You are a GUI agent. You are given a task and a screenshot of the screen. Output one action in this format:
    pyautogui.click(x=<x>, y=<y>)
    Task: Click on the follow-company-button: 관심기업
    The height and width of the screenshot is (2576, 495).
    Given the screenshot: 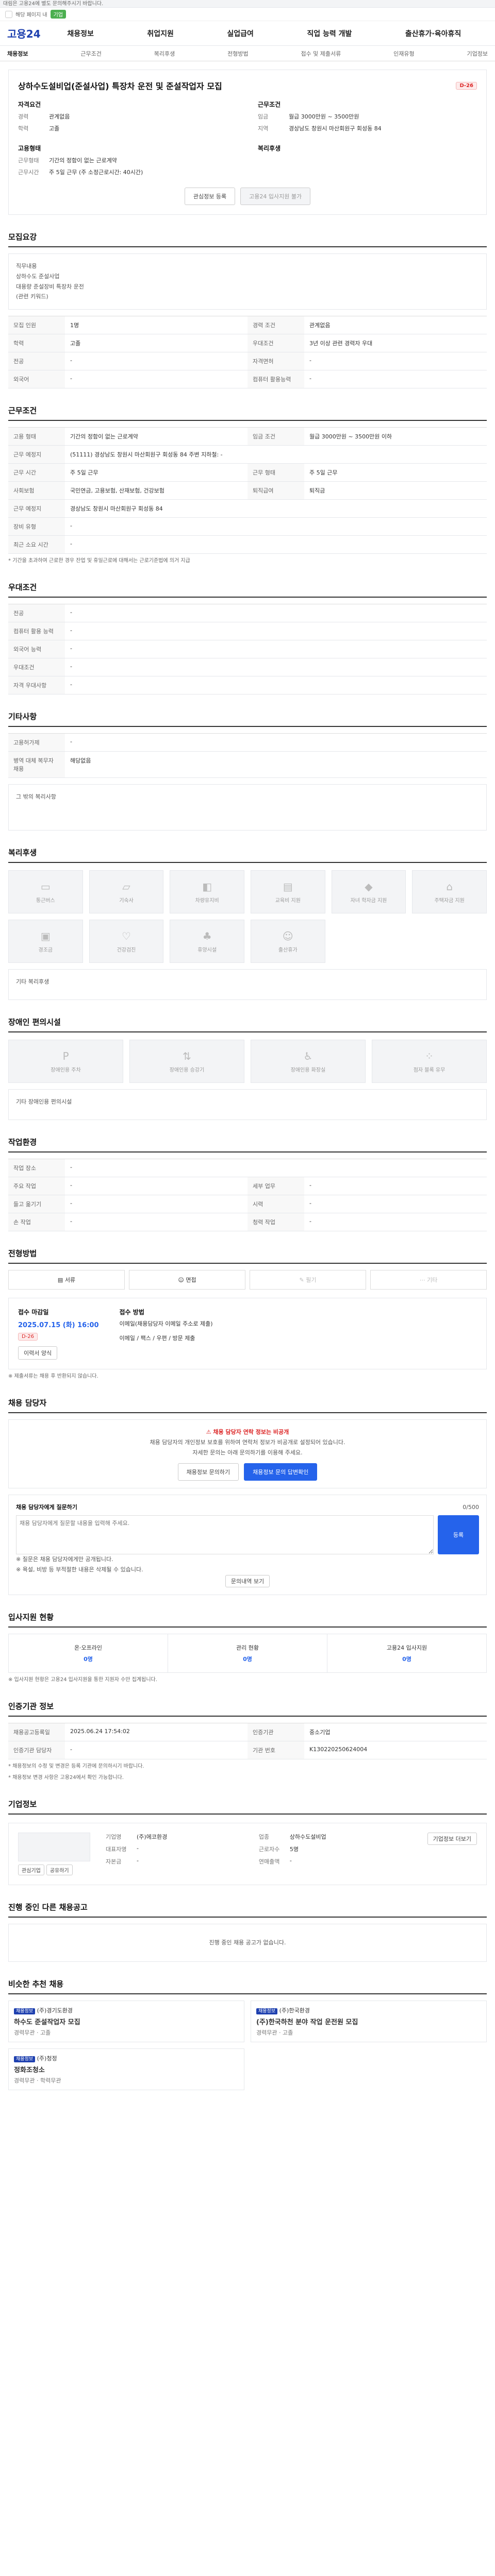 What is the action you would take?
    pyautogui.click(x=31, y=1869)
    